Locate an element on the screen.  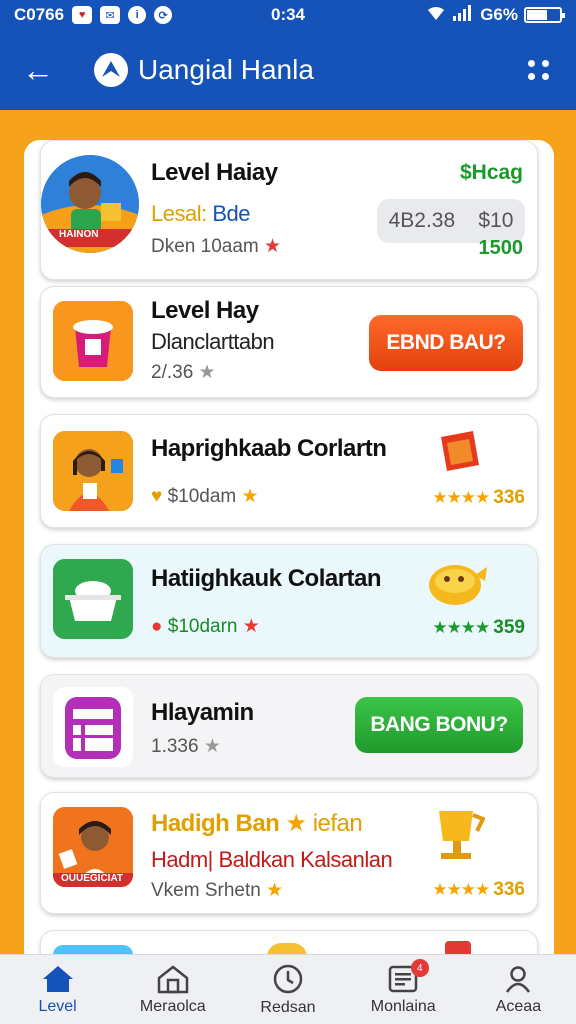
nav-item-account: Aceaa is located at coordinates (518, 989).